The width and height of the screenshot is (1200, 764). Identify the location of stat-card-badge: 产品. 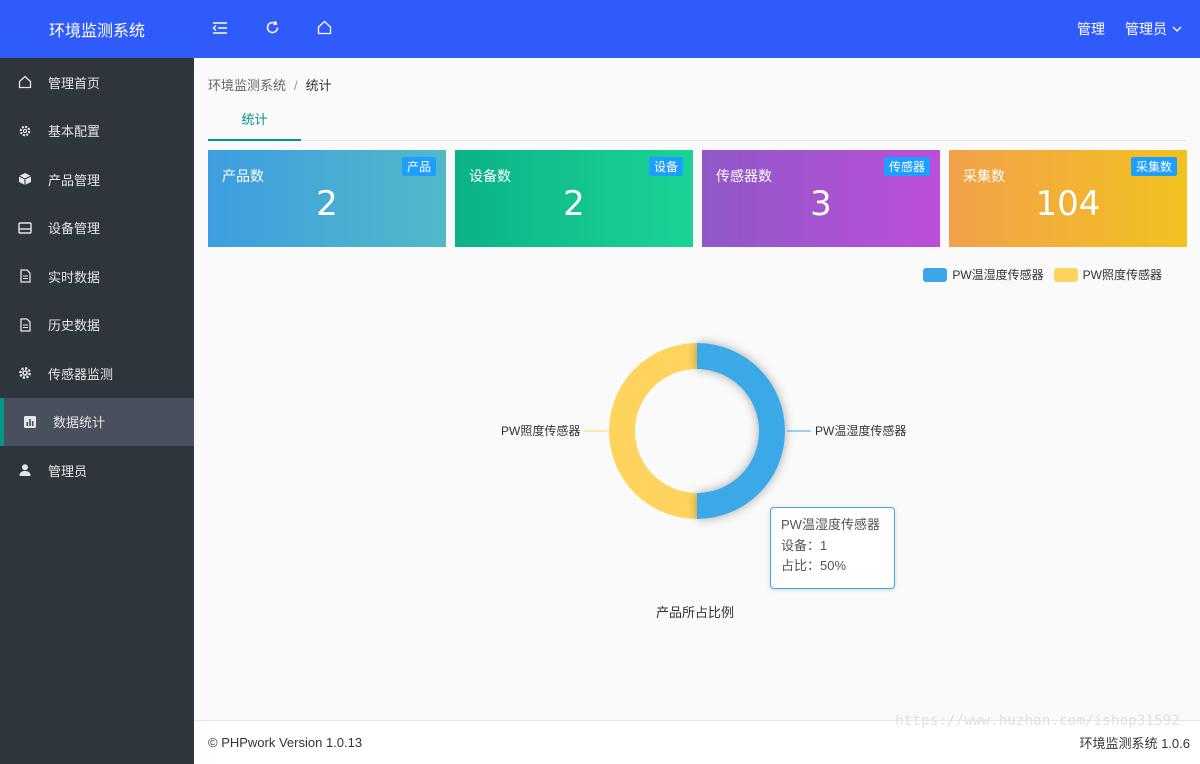
(418, 166).